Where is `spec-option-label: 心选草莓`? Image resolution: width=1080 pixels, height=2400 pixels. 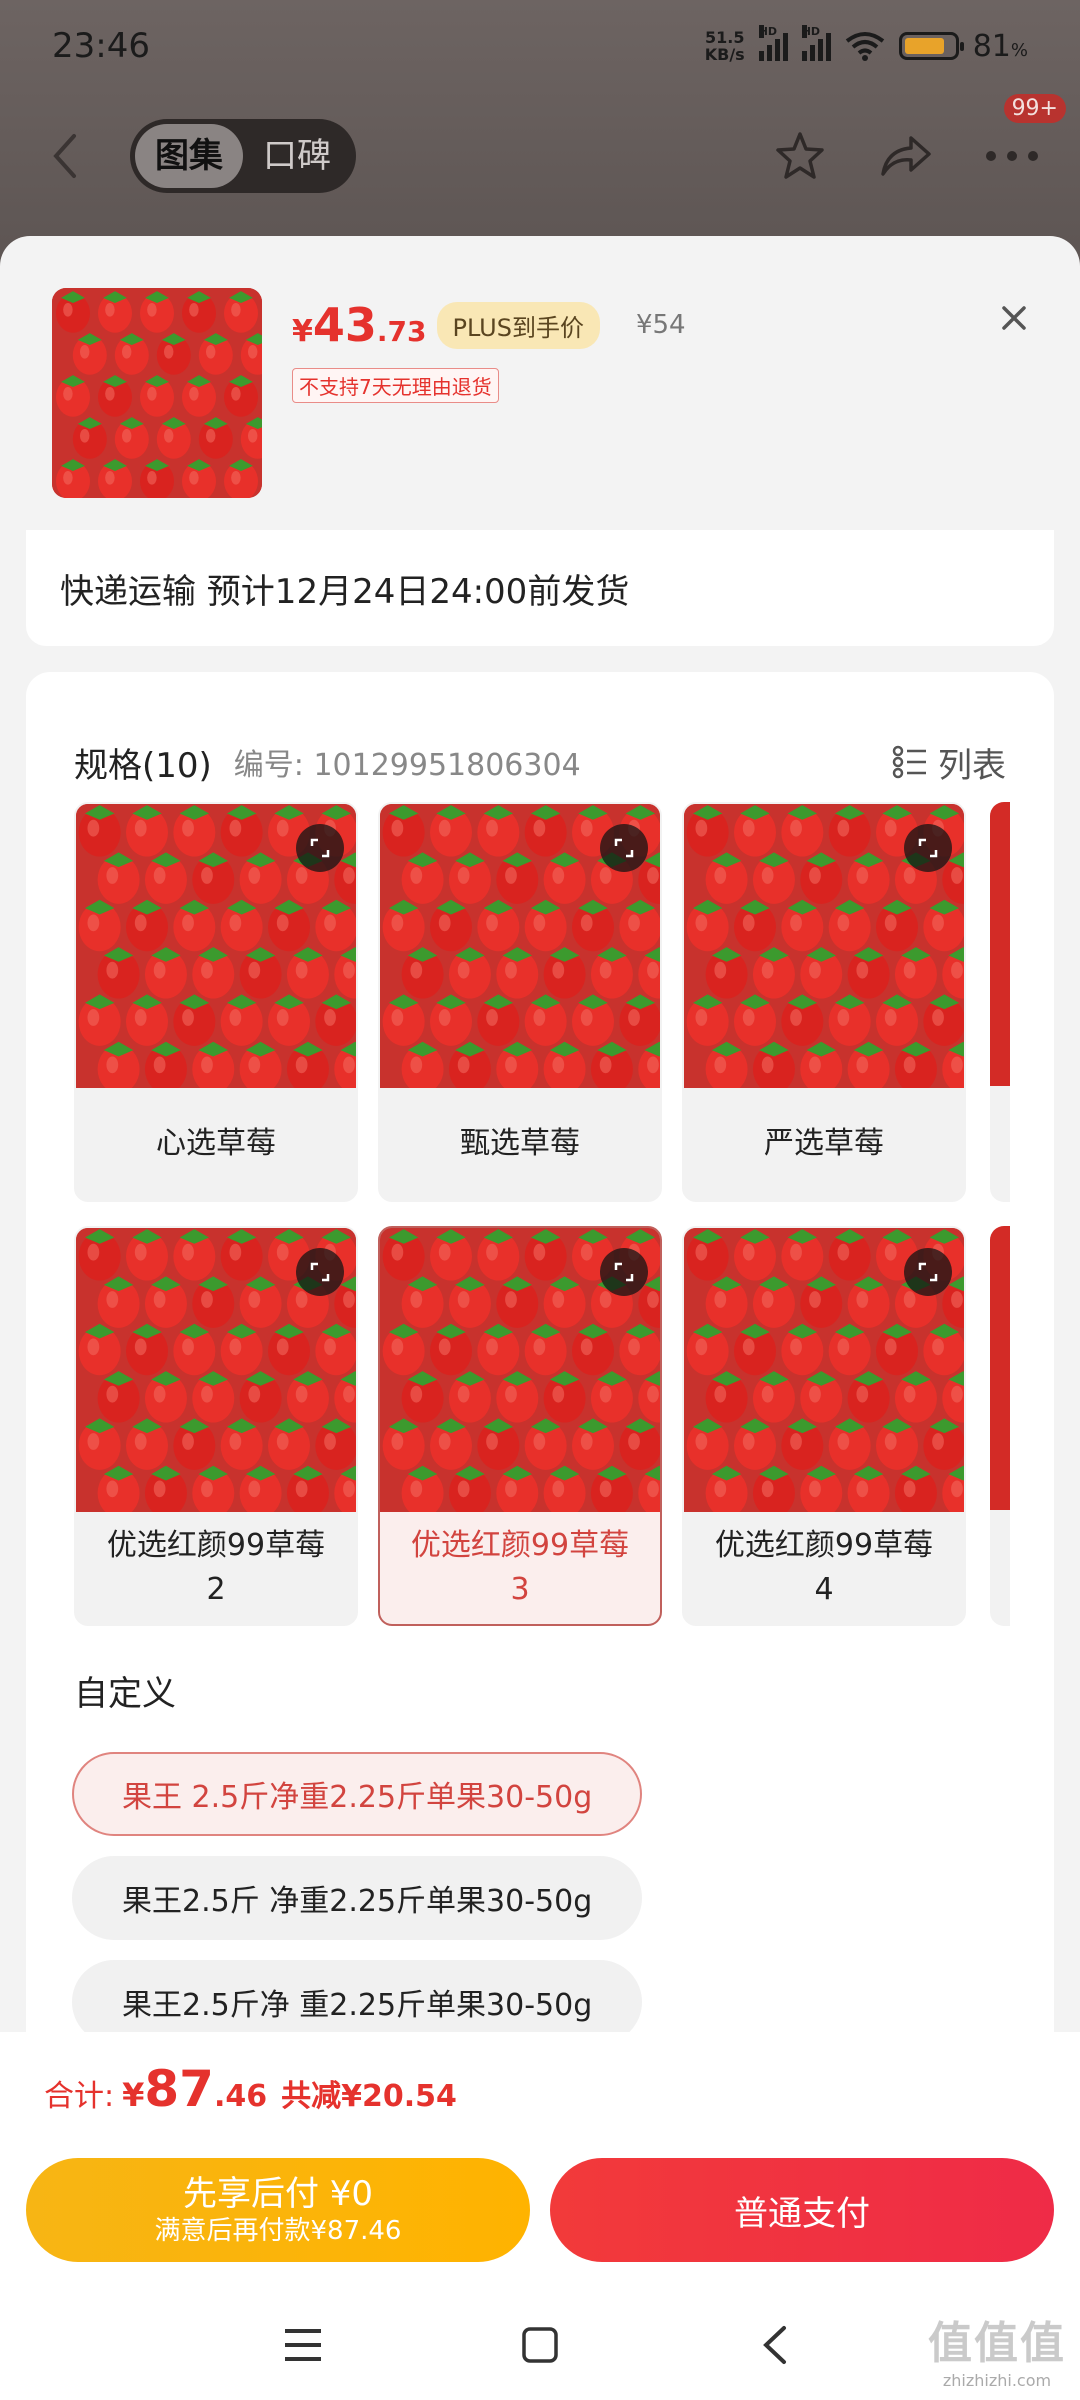
spec-option-label: 心选草莓 is located at coordinates (216, 1143).